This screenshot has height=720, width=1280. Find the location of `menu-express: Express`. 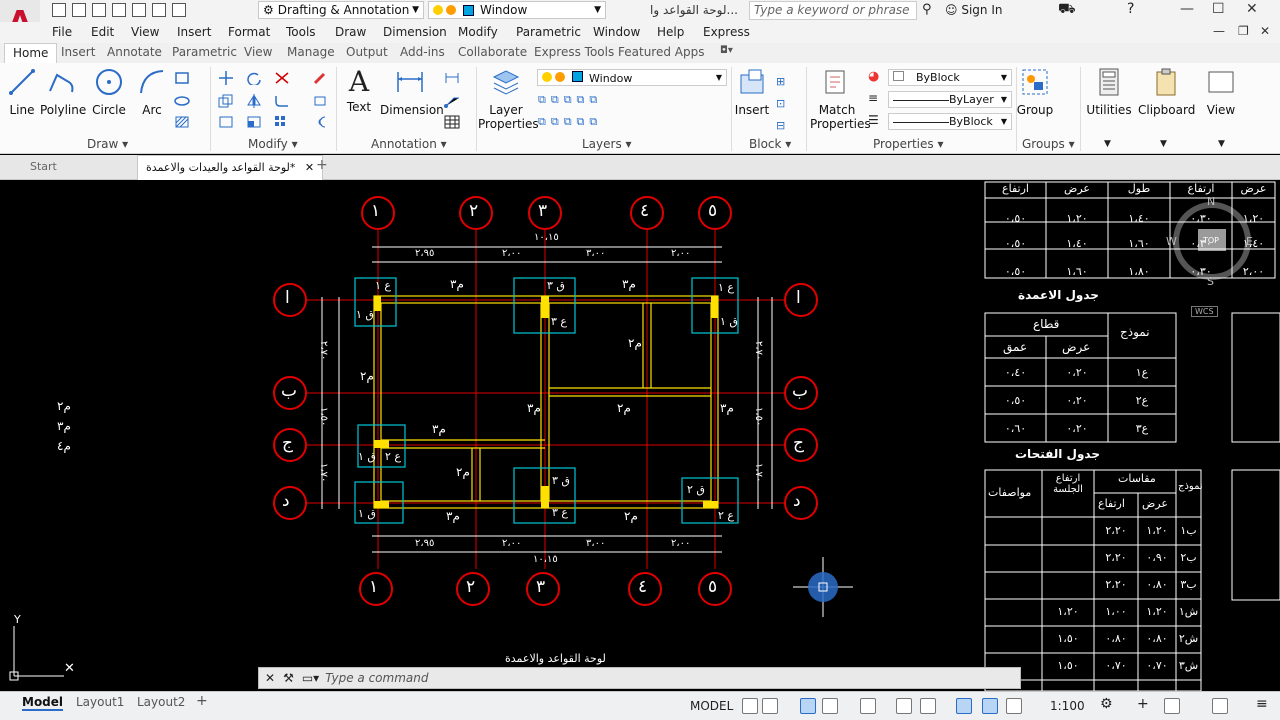

menu-express: Express is located at coordinates (726, 32).